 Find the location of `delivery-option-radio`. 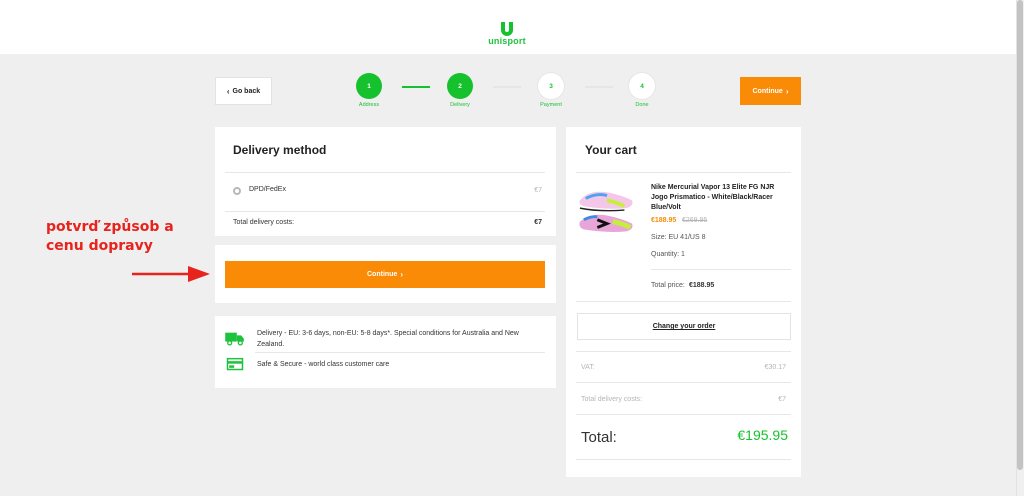

delivery-option-radio is located at coordinates (237, 191).